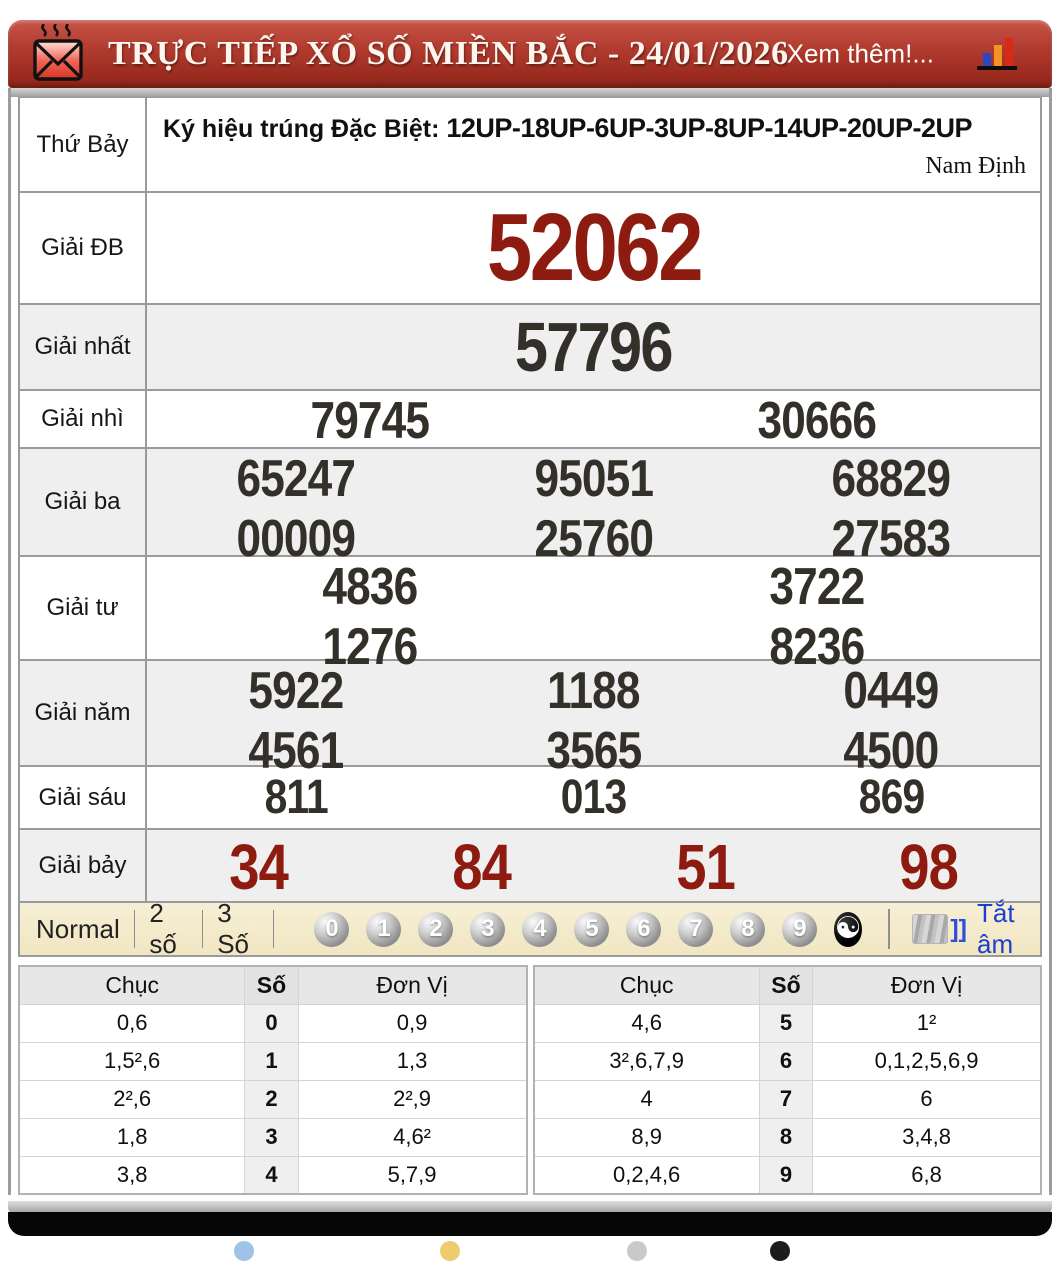 The image size is (1060, 1266). What do you see at coordinates (780, 1251) in the screenshot?
I see `partial-icon-black` at bounding box center [780, 1251].